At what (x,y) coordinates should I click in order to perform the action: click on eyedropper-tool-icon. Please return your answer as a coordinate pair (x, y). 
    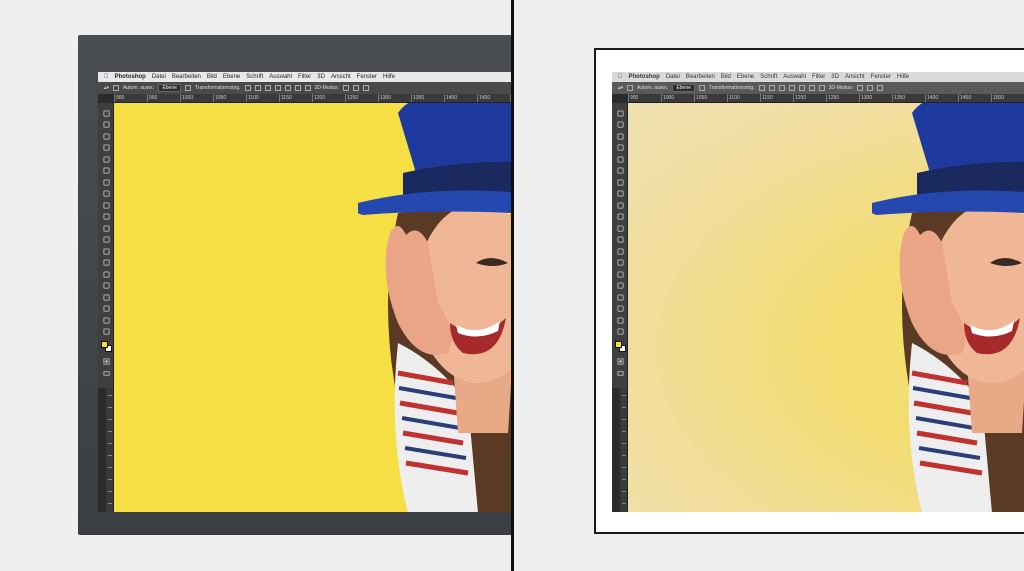
    Looking at the image, I should click on (106, 171).